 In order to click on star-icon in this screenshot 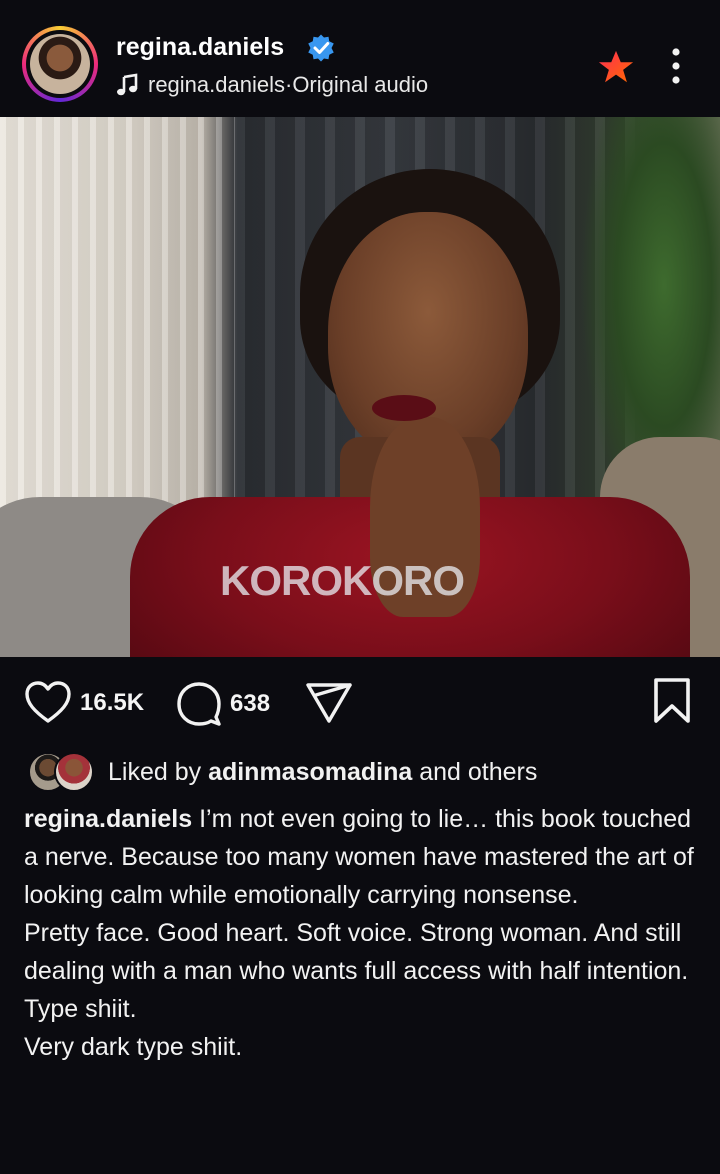, I will do `click(616, 67)`.